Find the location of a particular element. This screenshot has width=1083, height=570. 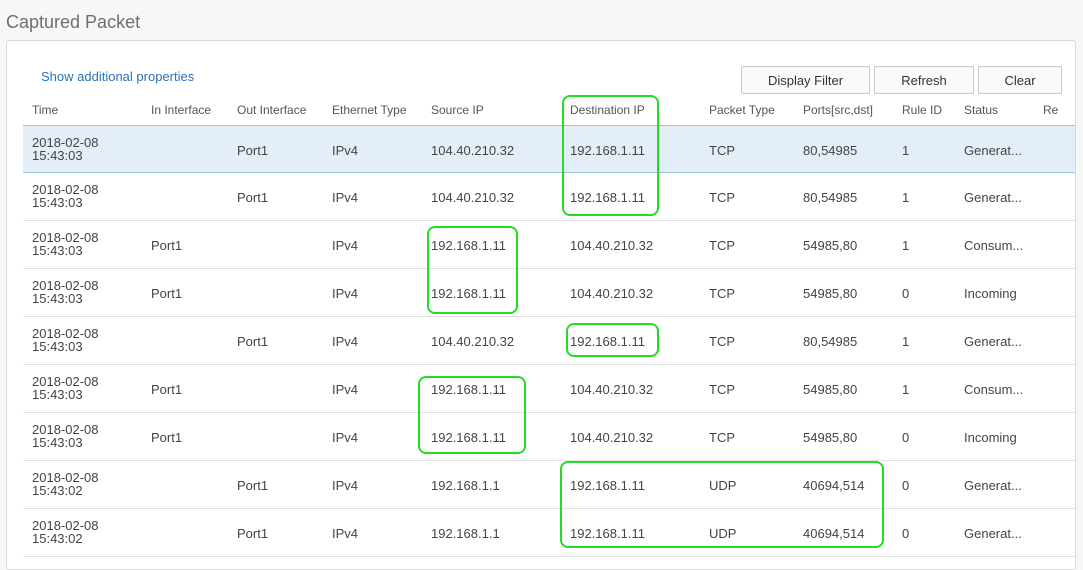

header-rule-id: Rule ID is located at coordinates (922, 110).